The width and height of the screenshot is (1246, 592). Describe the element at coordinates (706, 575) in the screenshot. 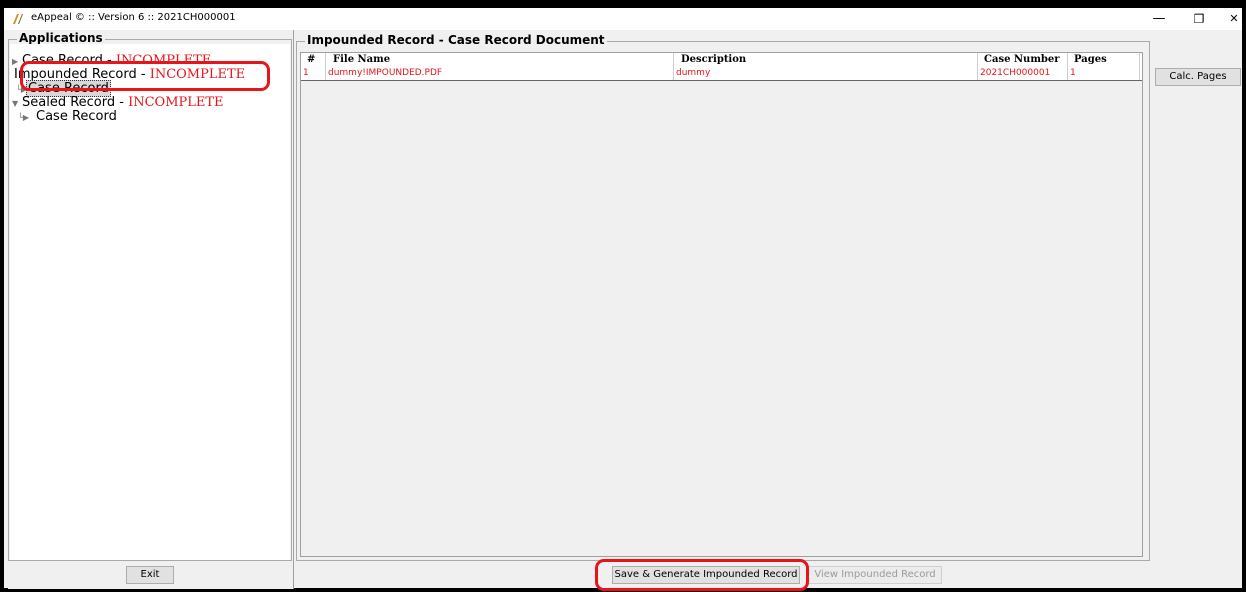

I see `save-generate-button: Save & Generate Impounded Record` at that location.